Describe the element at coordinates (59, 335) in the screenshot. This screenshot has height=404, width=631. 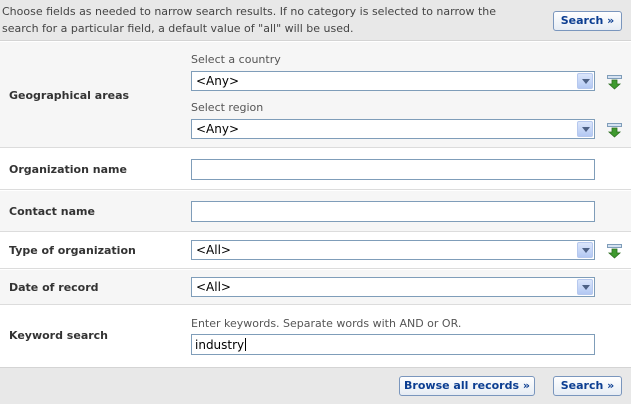
I see `keyword-search-label: Keyword search` at that location.